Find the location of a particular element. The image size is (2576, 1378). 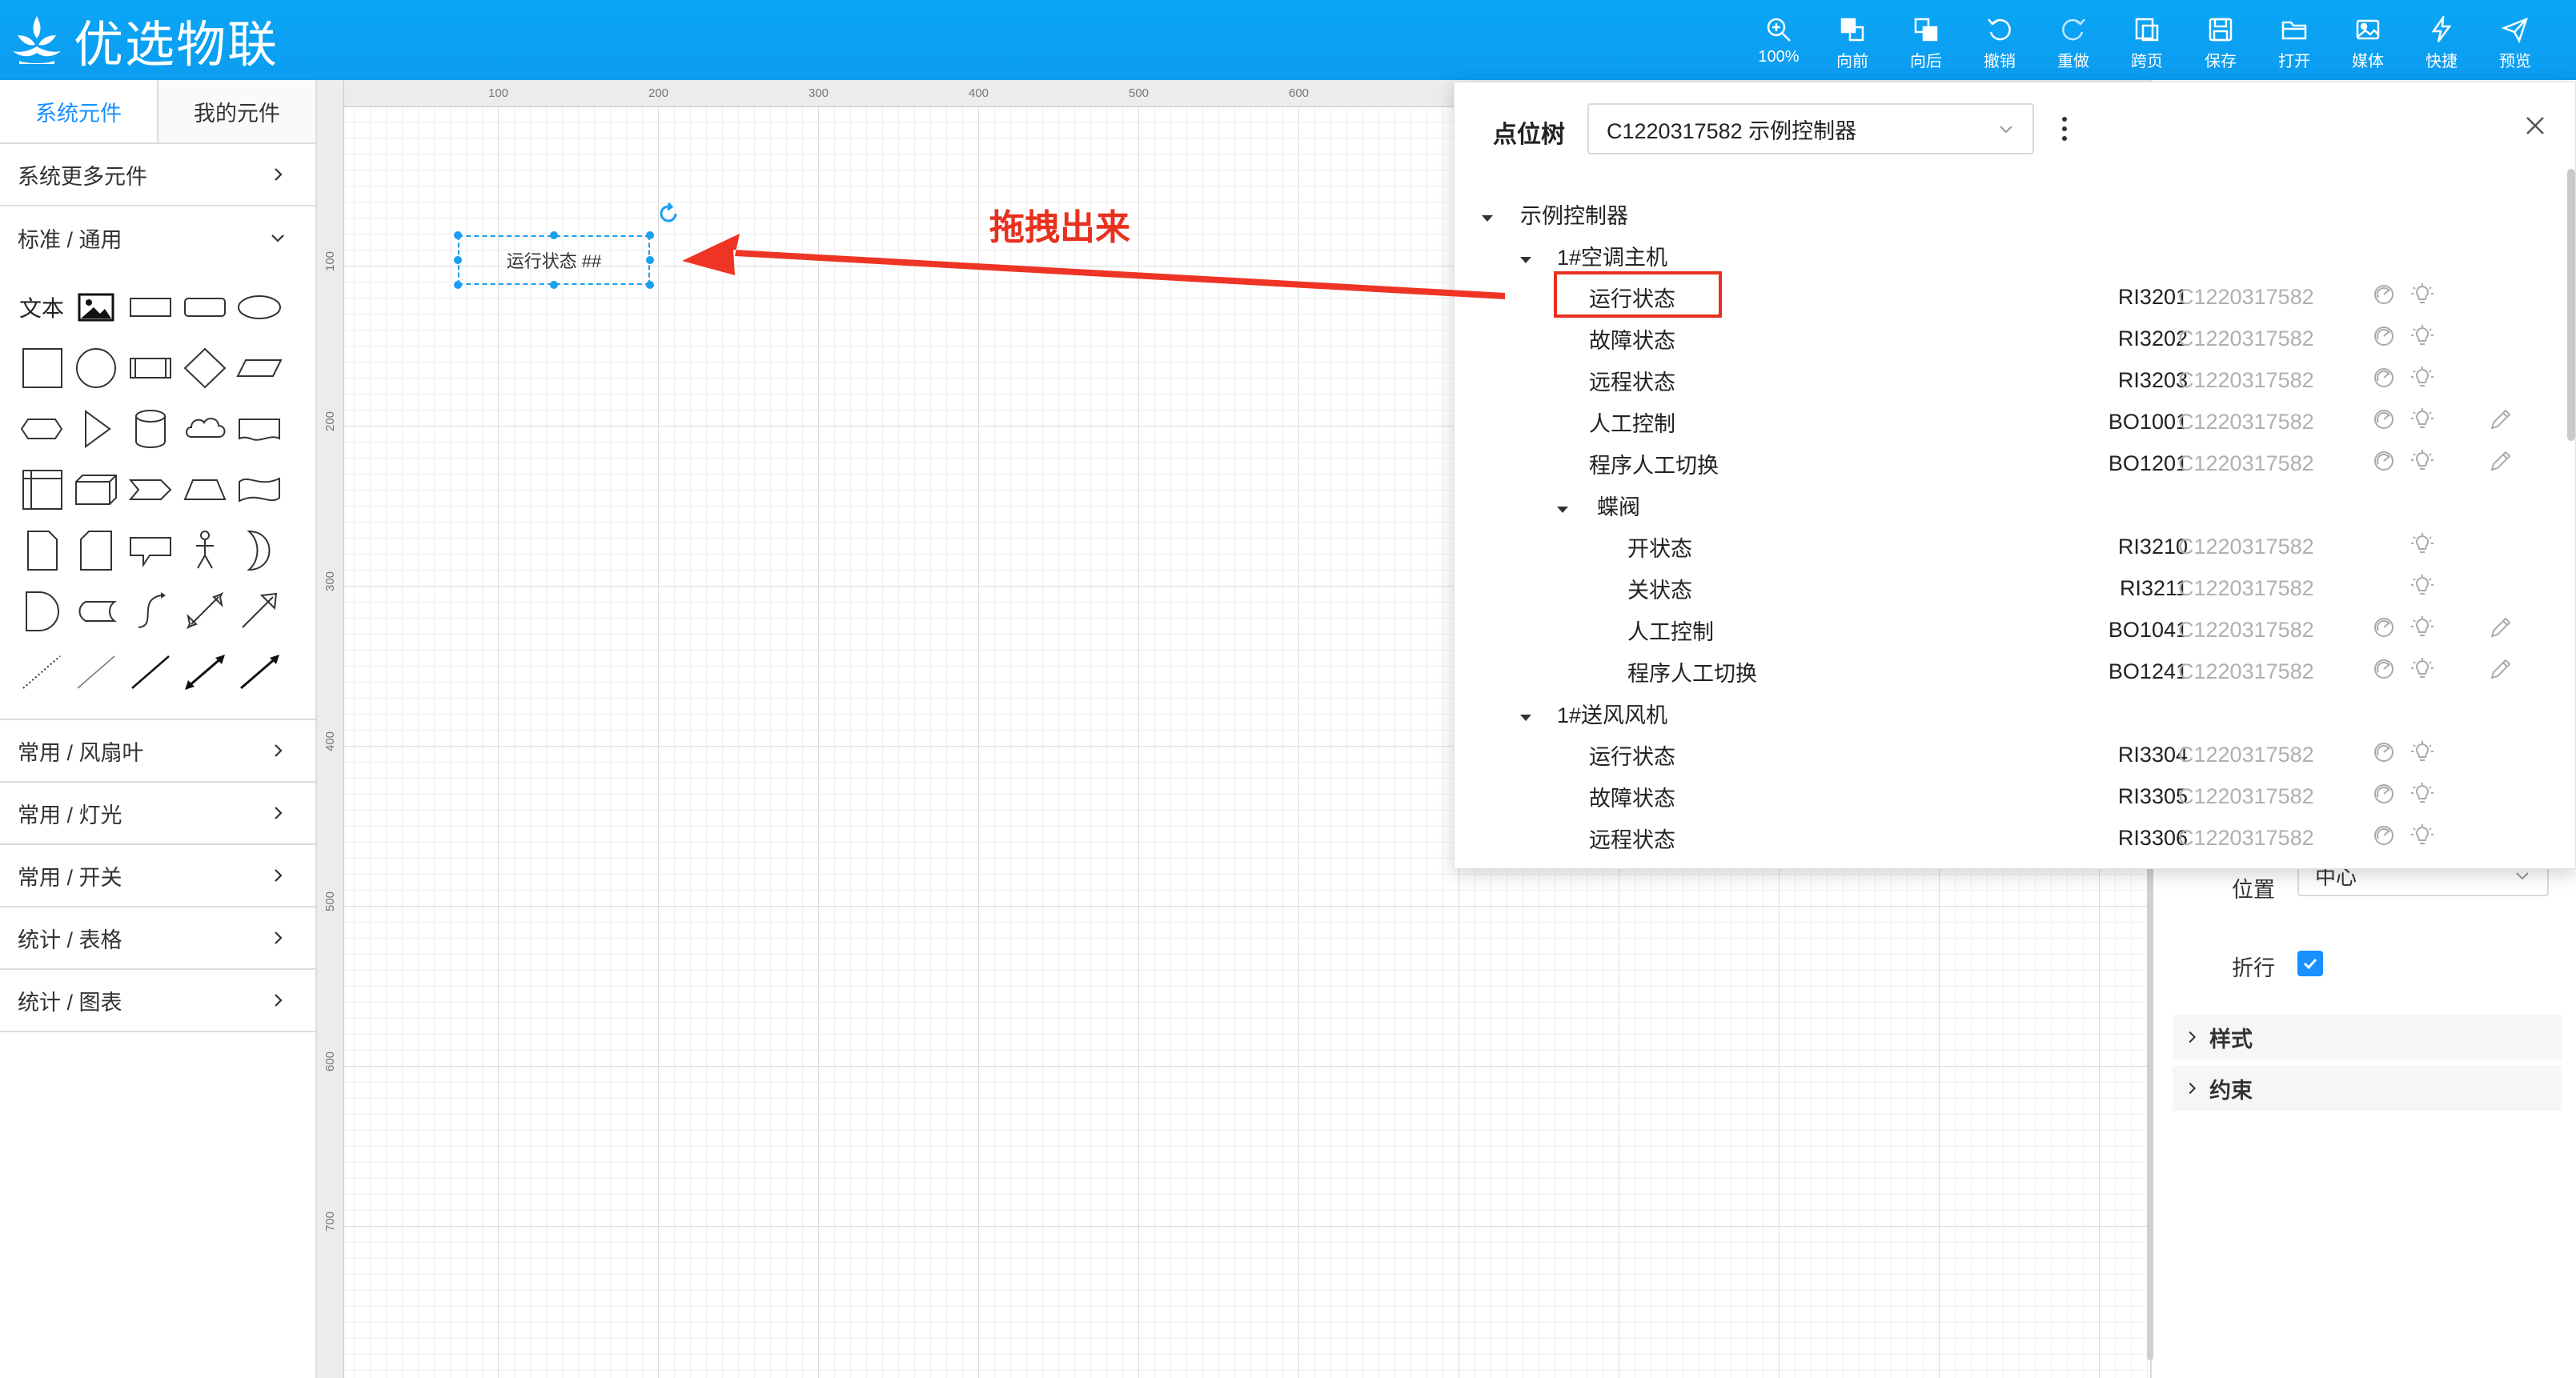

shape-line is located at coordinates (150, 672).